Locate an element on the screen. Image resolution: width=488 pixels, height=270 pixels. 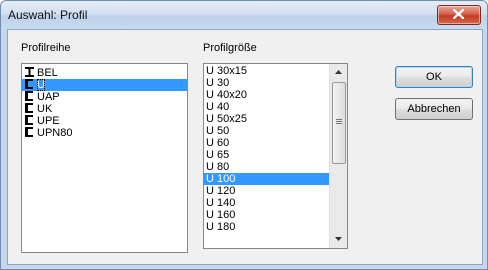
scroll-down-button is located at coordinates (338, 239).